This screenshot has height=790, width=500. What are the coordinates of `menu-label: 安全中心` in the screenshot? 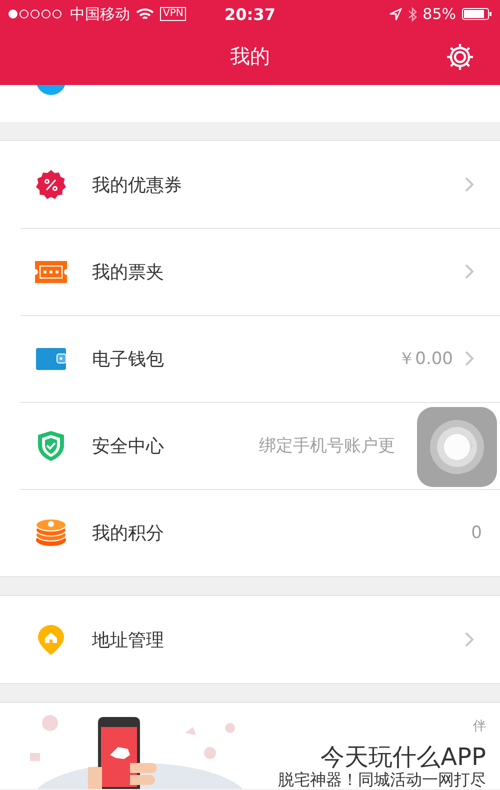 It's located at (128, 446).